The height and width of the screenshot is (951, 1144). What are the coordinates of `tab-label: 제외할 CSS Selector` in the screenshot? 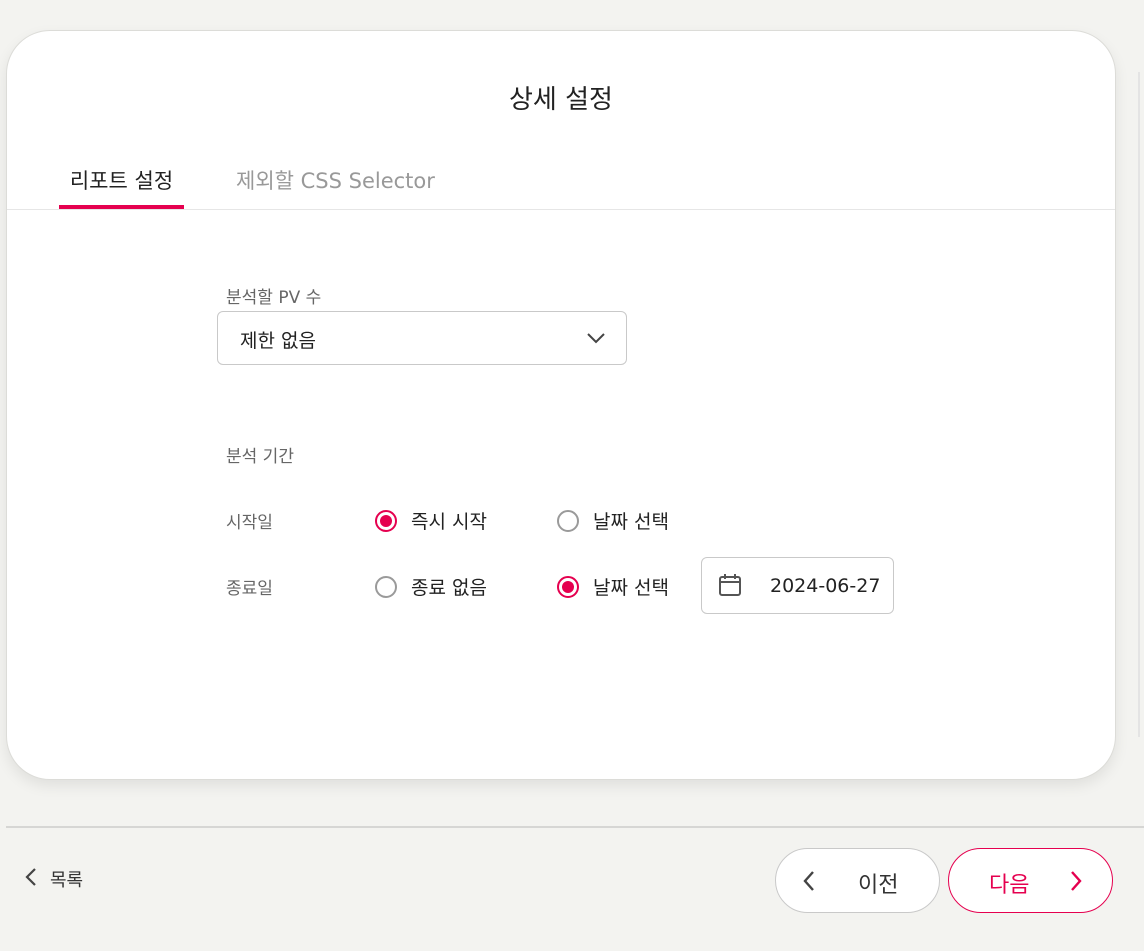 It's located at (335, 181).